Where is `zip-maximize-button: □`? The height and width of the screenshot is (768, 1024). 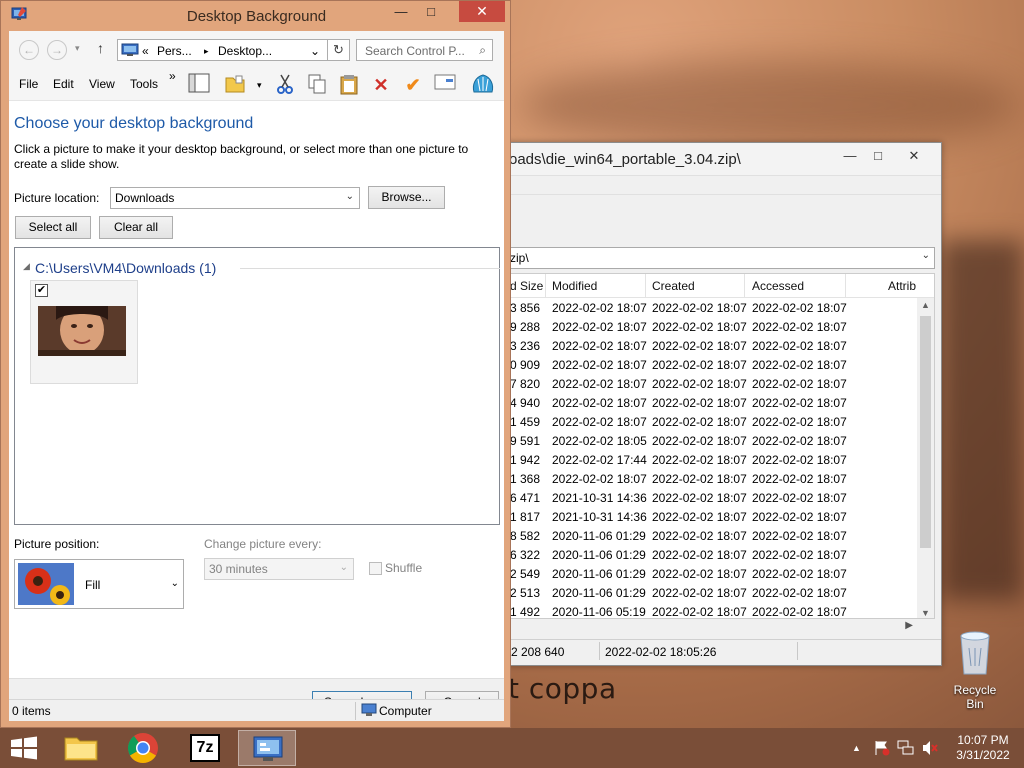 zip-maximize-button: □ is located at coordinates (878, 156).